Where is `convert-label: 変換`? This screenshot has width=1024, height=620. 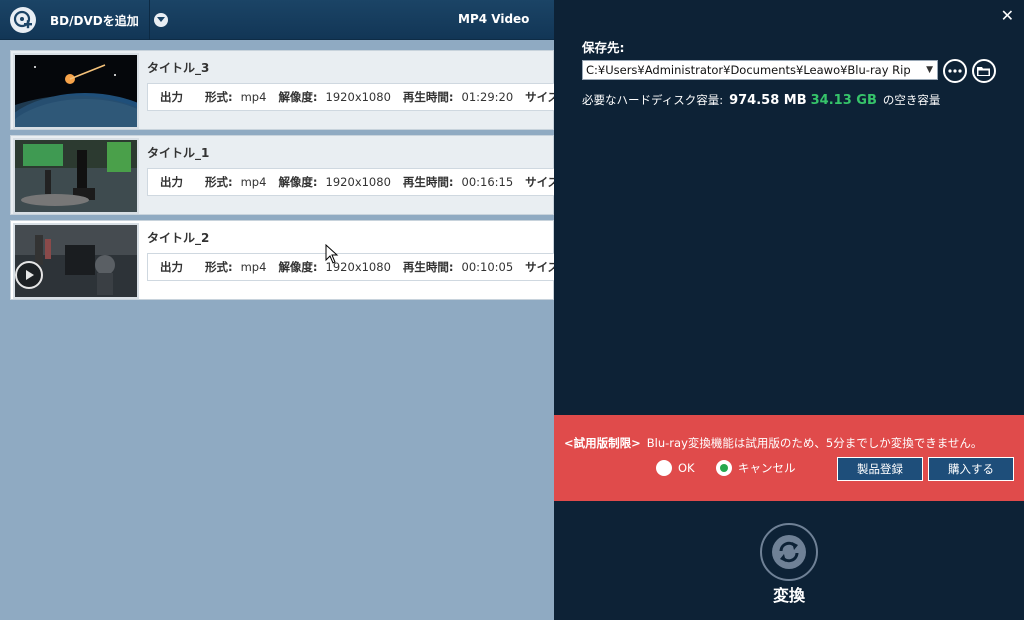
convert-label: 変換 is located at coordinates (788, 595).